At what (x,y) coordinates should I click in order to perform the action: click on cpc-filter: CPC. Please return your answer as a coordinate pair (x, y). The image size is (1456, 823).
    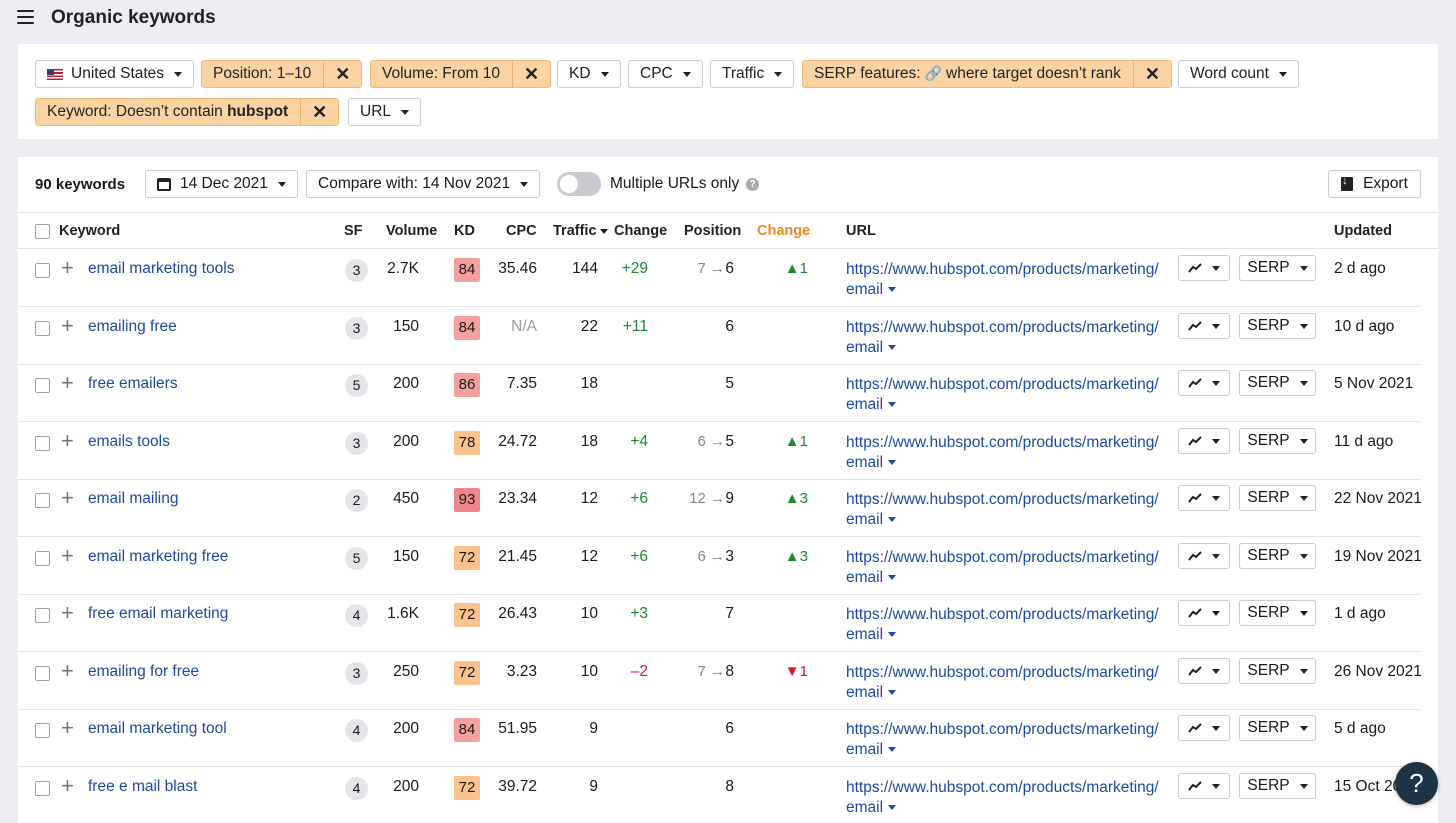
    Looking at the image, I should click on (665, 74).